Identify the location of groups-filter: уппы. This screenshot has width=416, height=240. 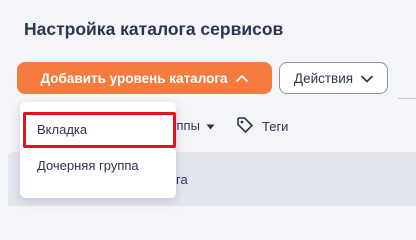
(192, 125).